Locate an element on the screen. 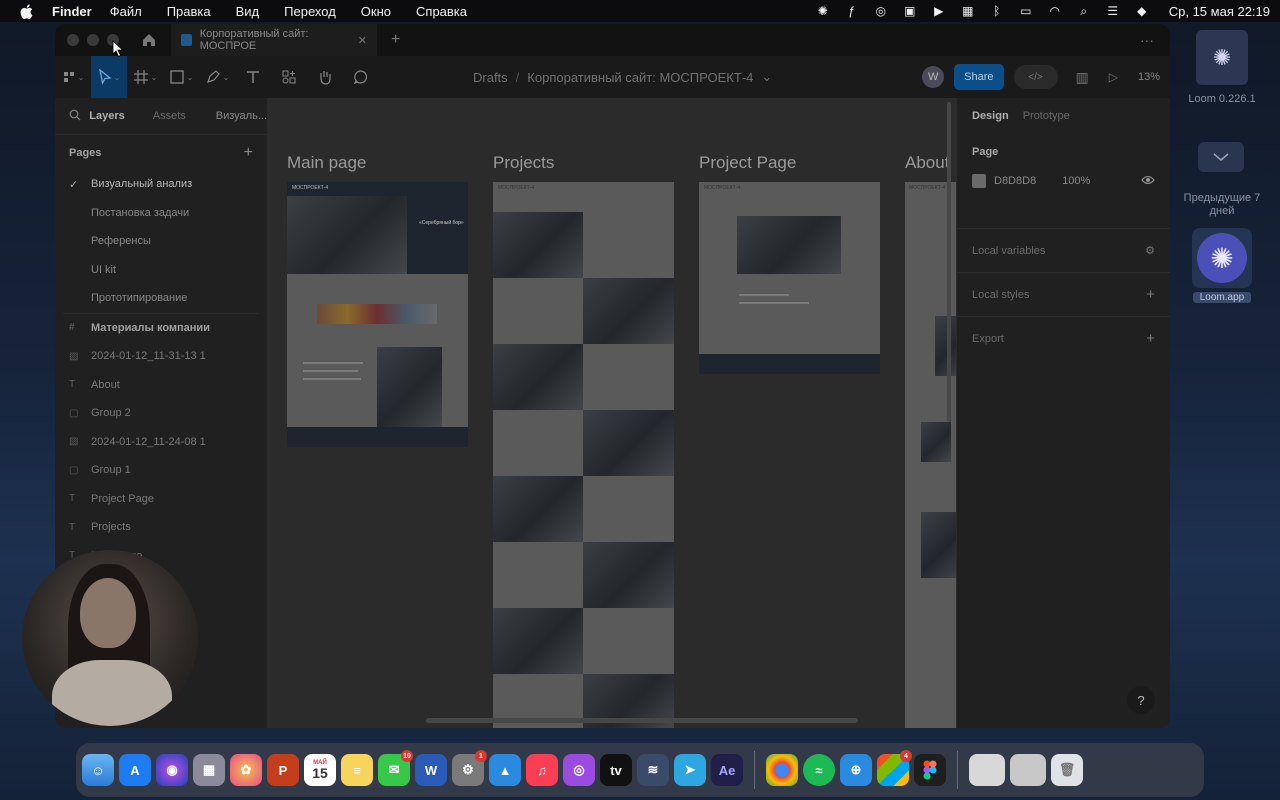  home-icon is located at coordinates (149, 40).